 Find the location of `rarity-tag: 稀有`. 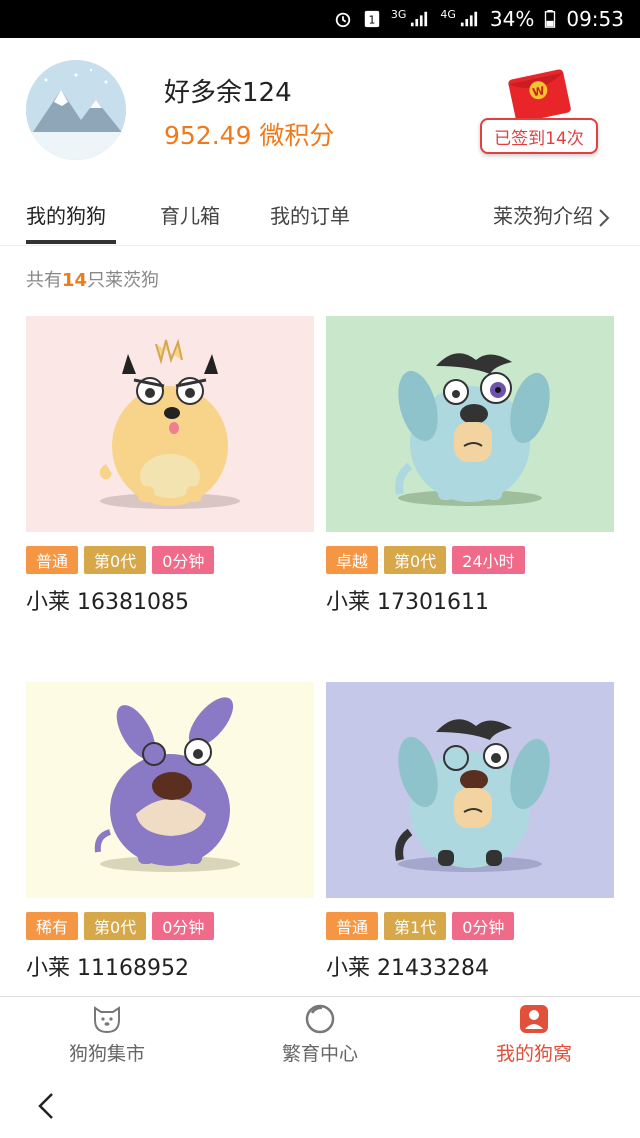

rarity-tag: 稀有 is located at coordinates (52, 926).